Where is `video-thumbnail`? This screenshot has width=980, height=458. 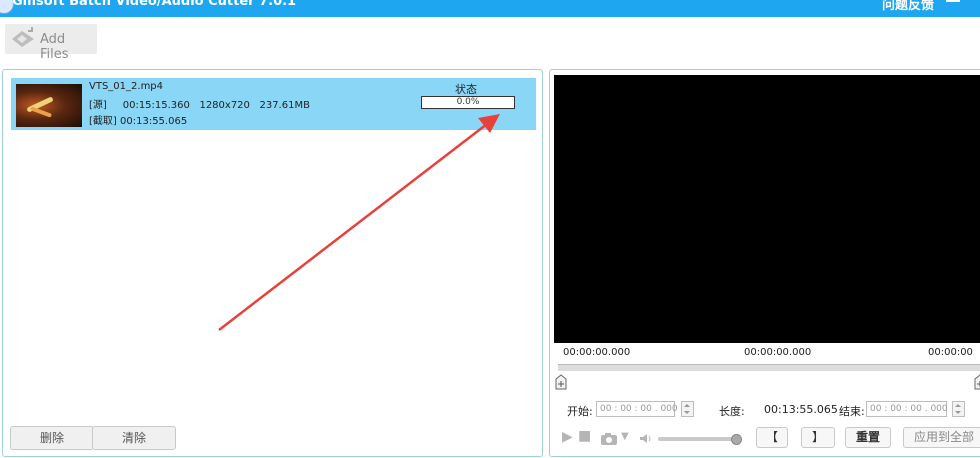 video-thumbnail is located at coordinates (49, 105).